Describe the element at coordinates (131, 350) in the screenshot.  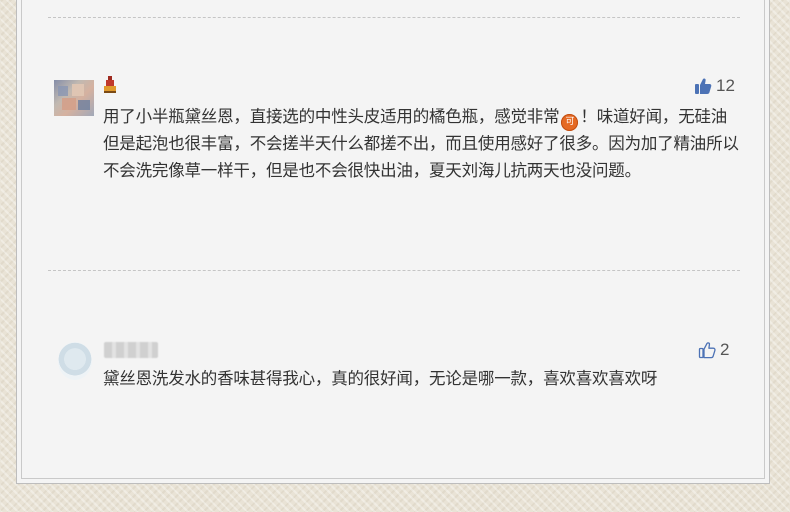
I see `username-redacted` at that location.